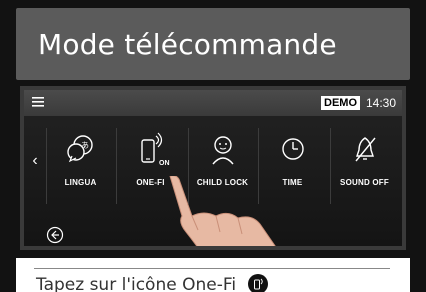  Describe the element at coordinates (55, 235) in the screenshot. I see `back-icon` at that location.